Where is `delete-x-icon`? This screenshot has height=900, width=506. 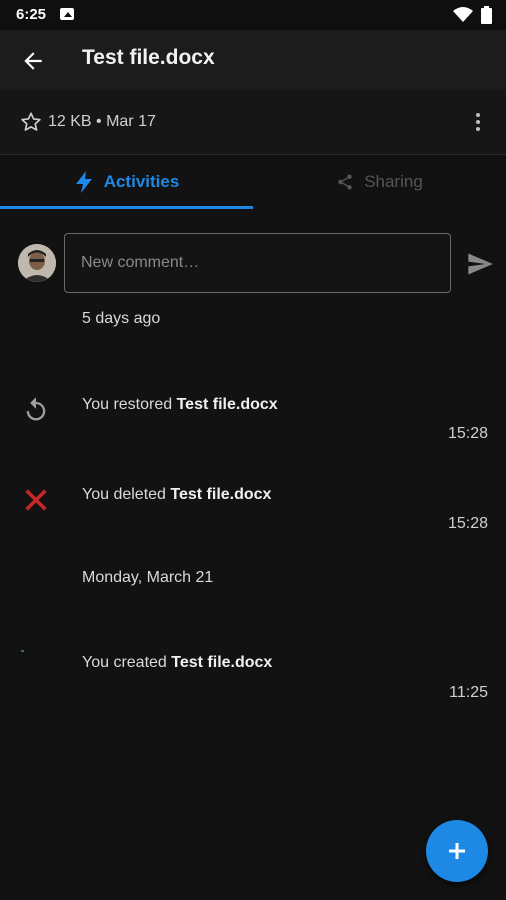 delete-x-icon is located at coordinates (36, 500).